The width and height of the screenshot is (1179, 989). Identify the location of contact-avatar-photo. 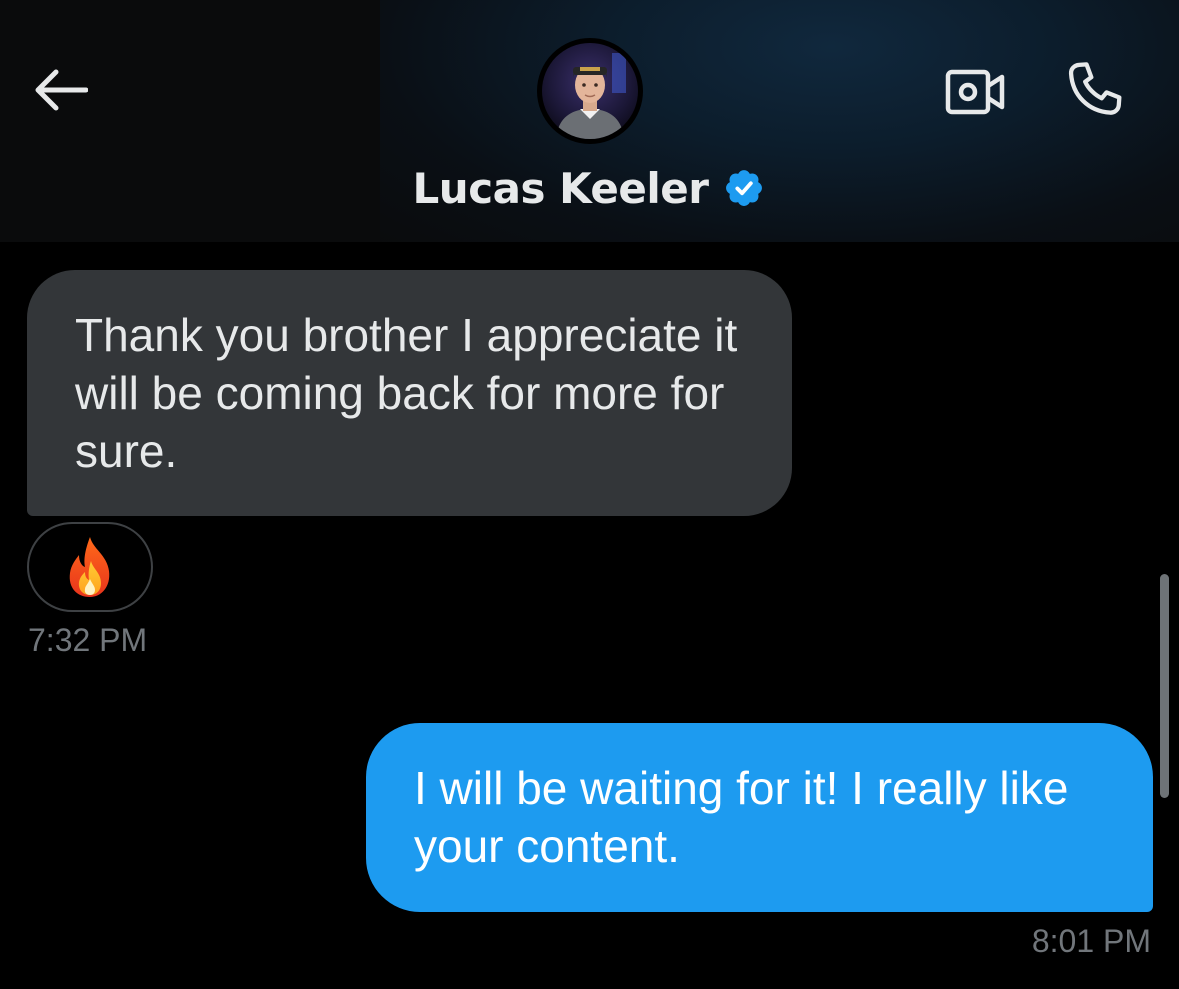
(590, 91).